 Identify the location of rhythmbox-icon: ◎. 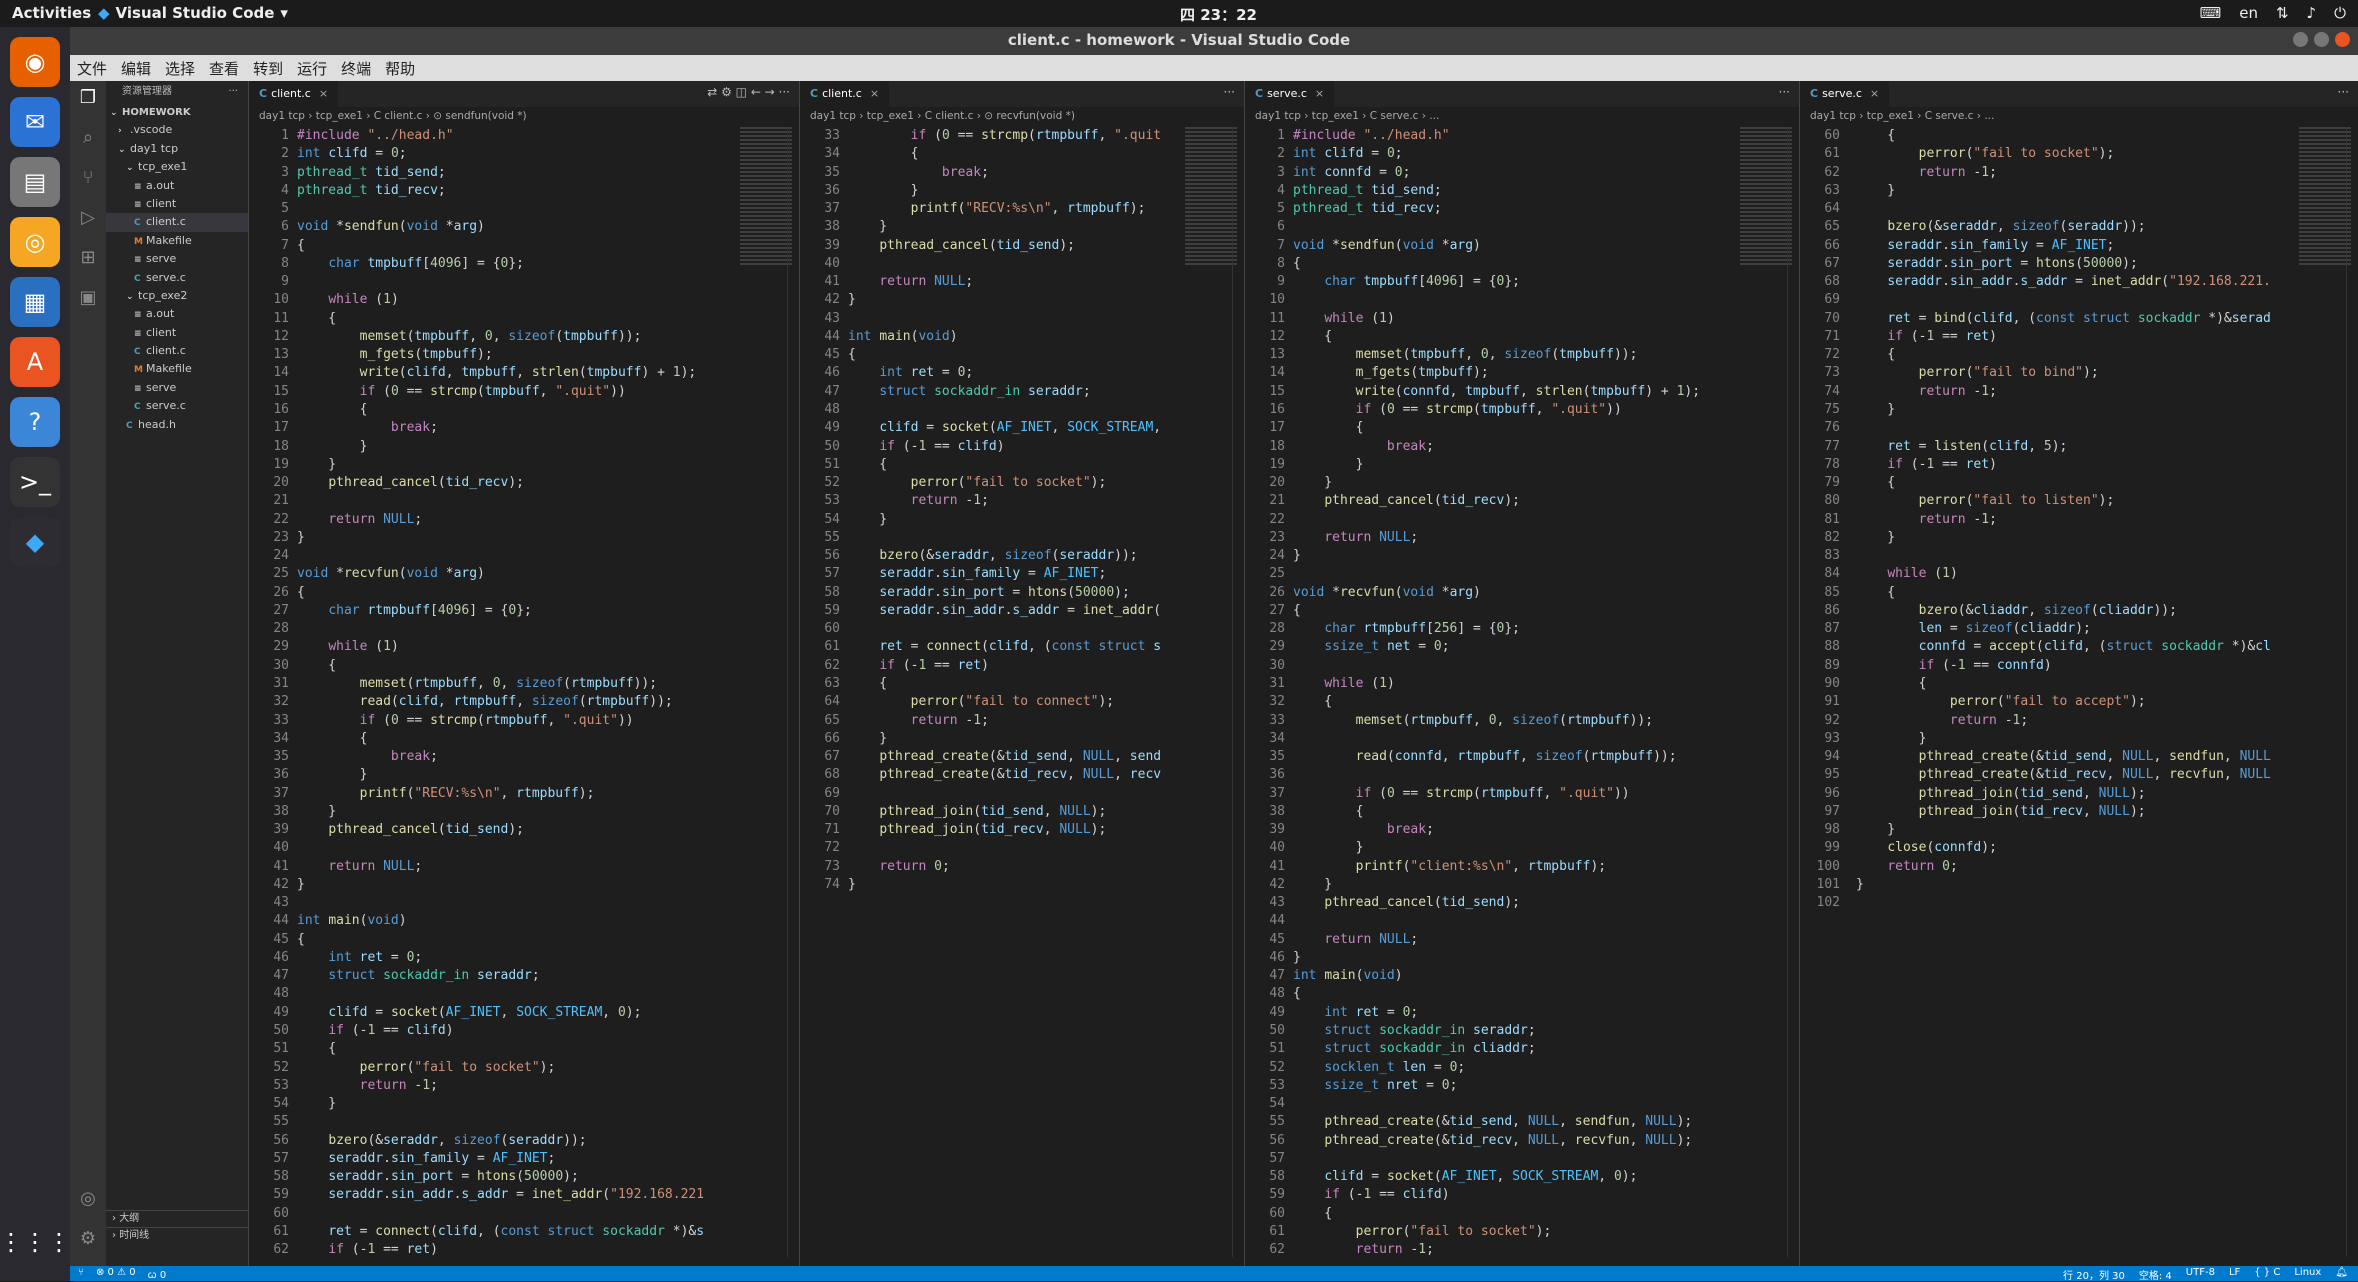
(35, 242).